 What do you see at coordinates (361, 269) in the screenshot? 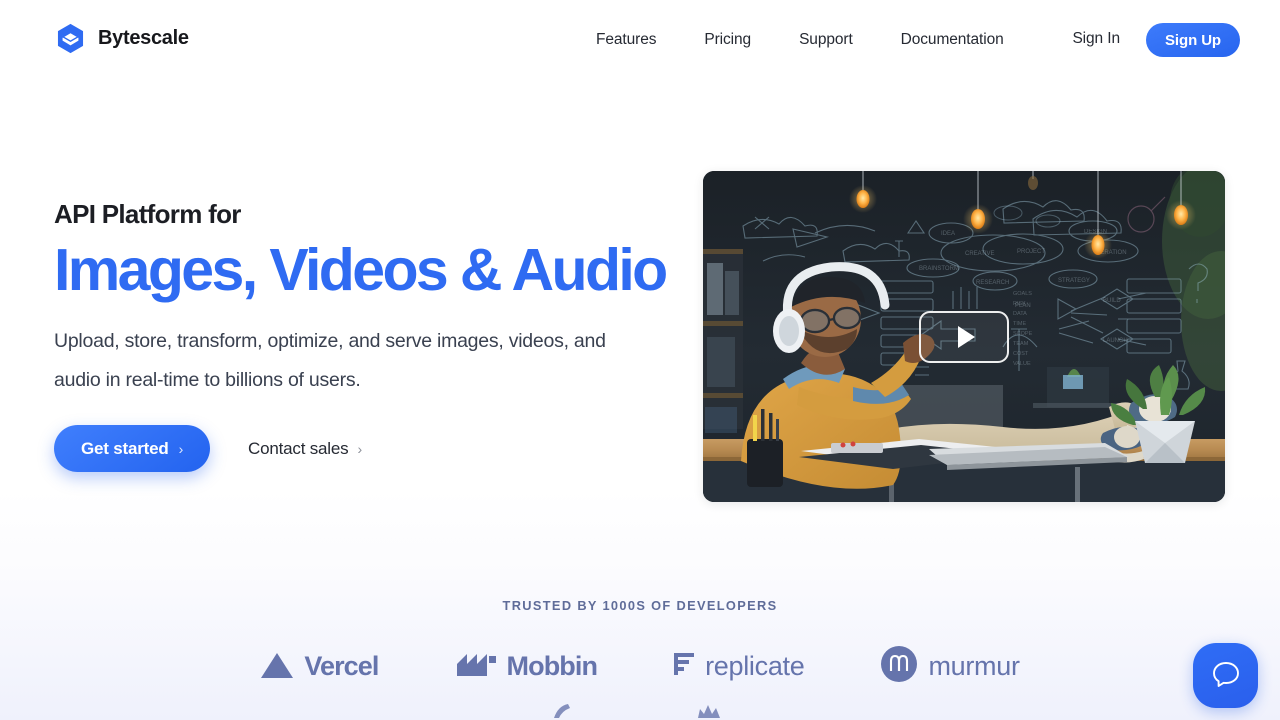
I see `hero-headline: Images, Videos & Audio` at bounding box center [361, 269].